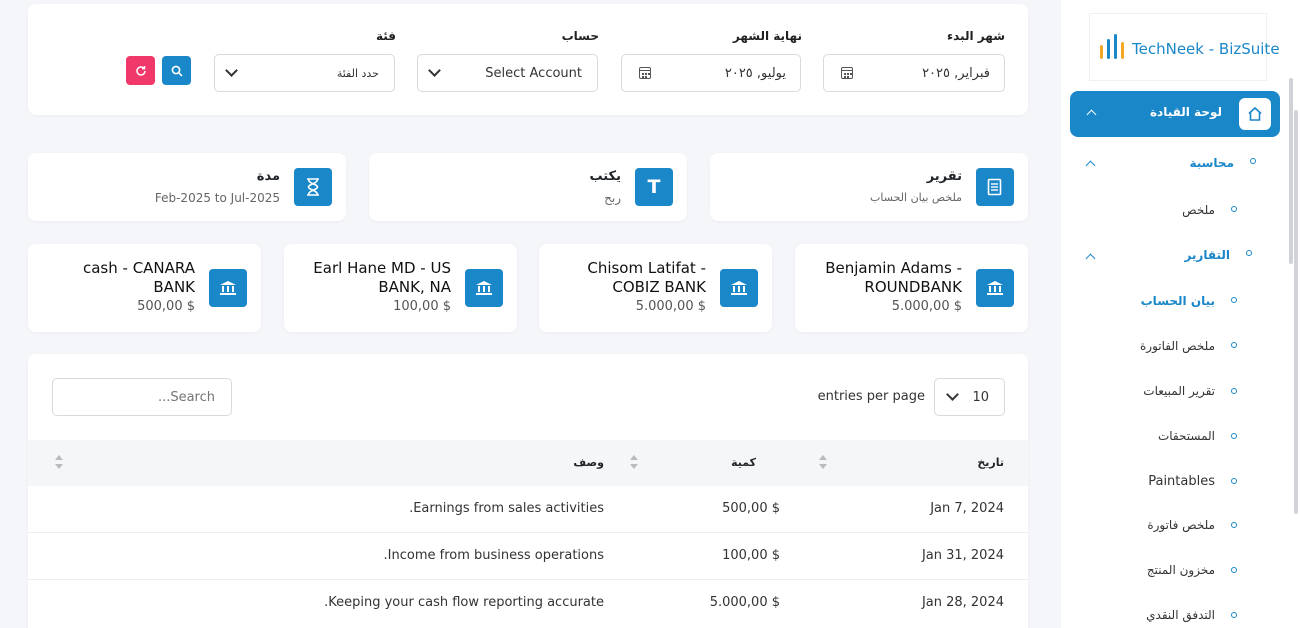  I want to click on cell-description: .Income from business operations, so click(493, 555).